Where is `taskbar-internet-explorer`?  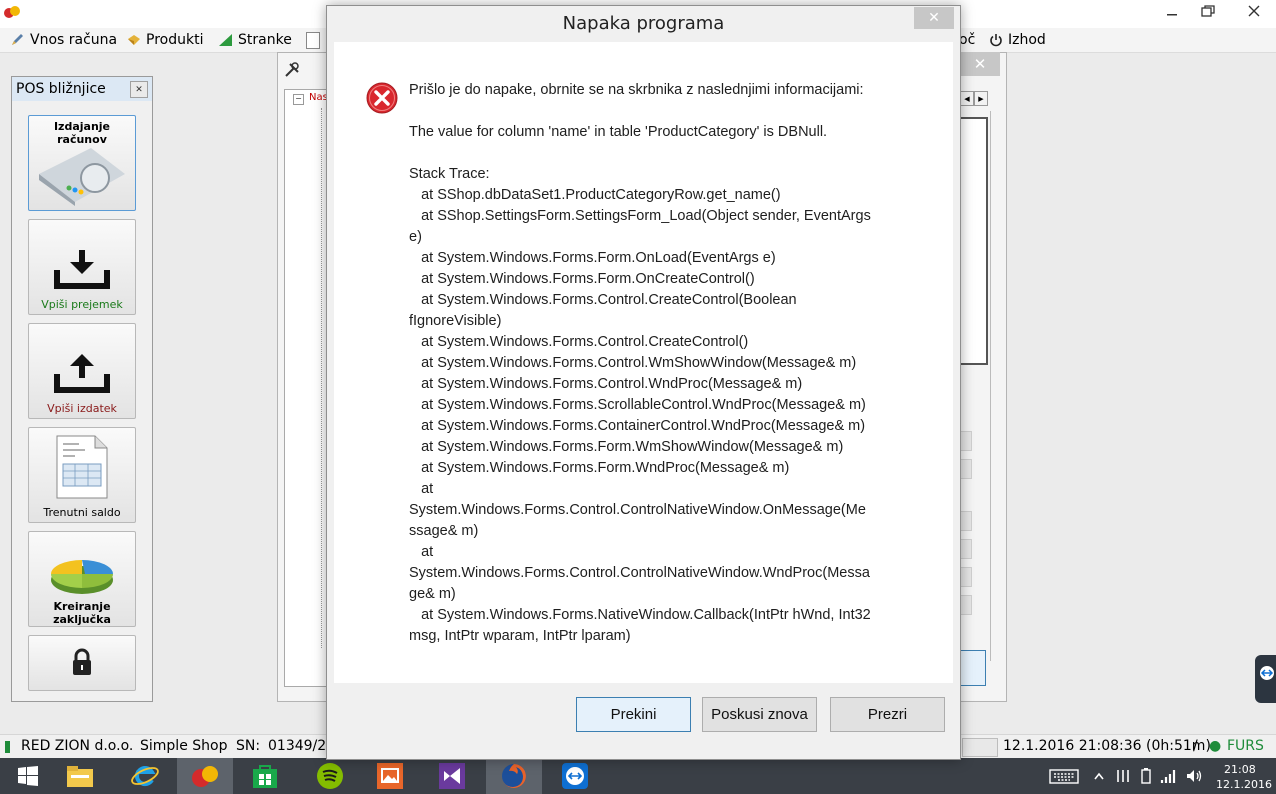
taskbar-internet-explorer is located at coordinates (145, 776).